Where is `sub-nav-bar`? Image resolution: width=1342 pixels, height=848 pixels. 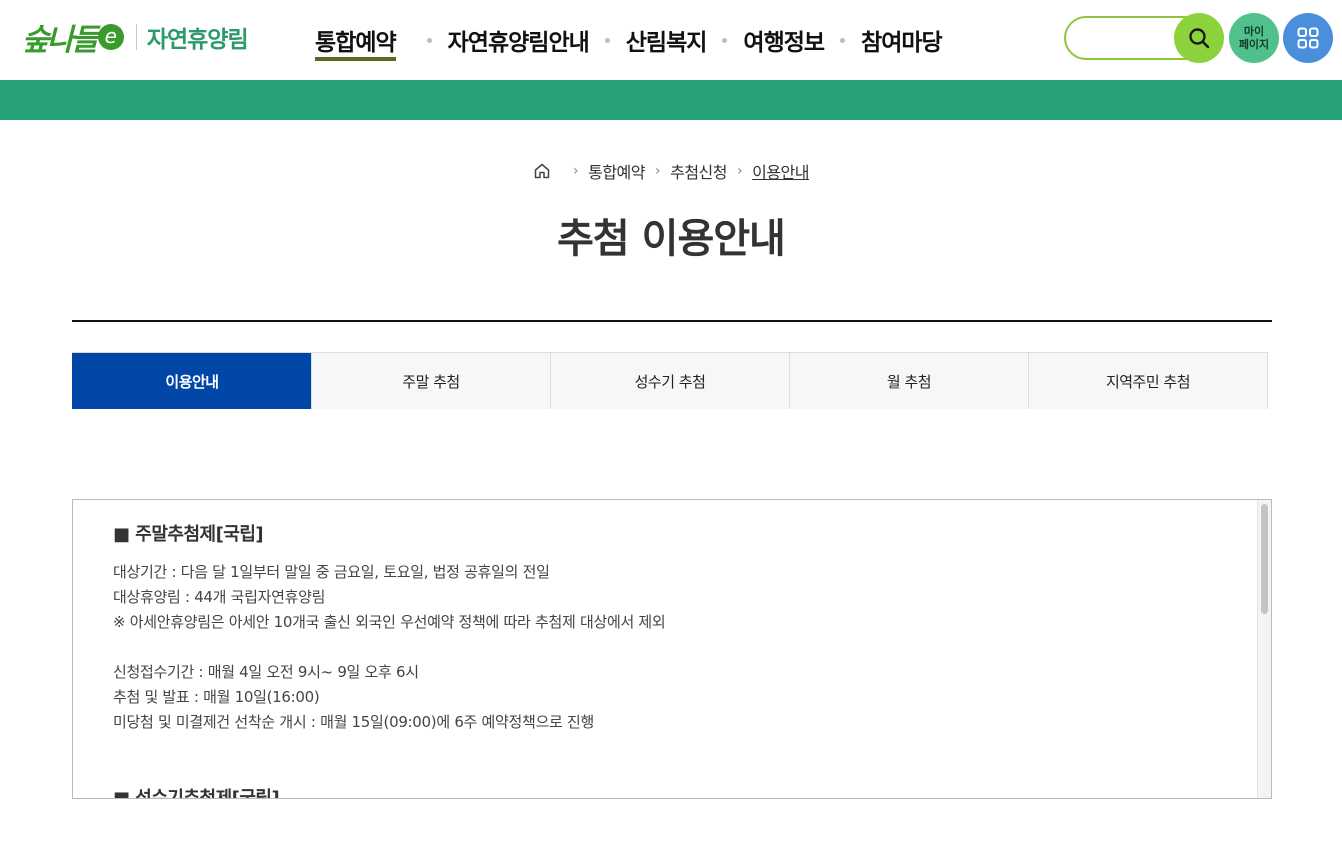
sub-nav-bar is located at coordinates (671, 100).